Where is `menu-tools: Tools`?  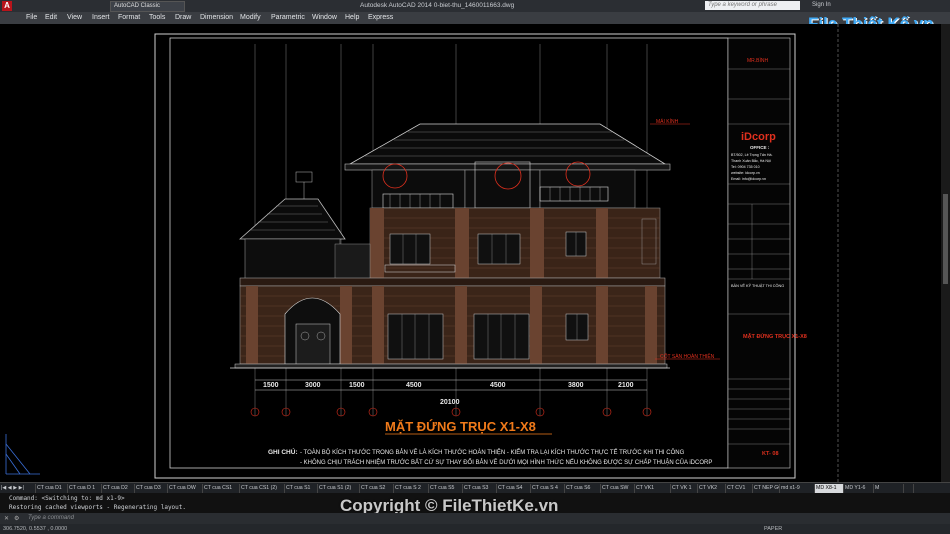
menu-tools: Tools is located at coordinates (157, 17).